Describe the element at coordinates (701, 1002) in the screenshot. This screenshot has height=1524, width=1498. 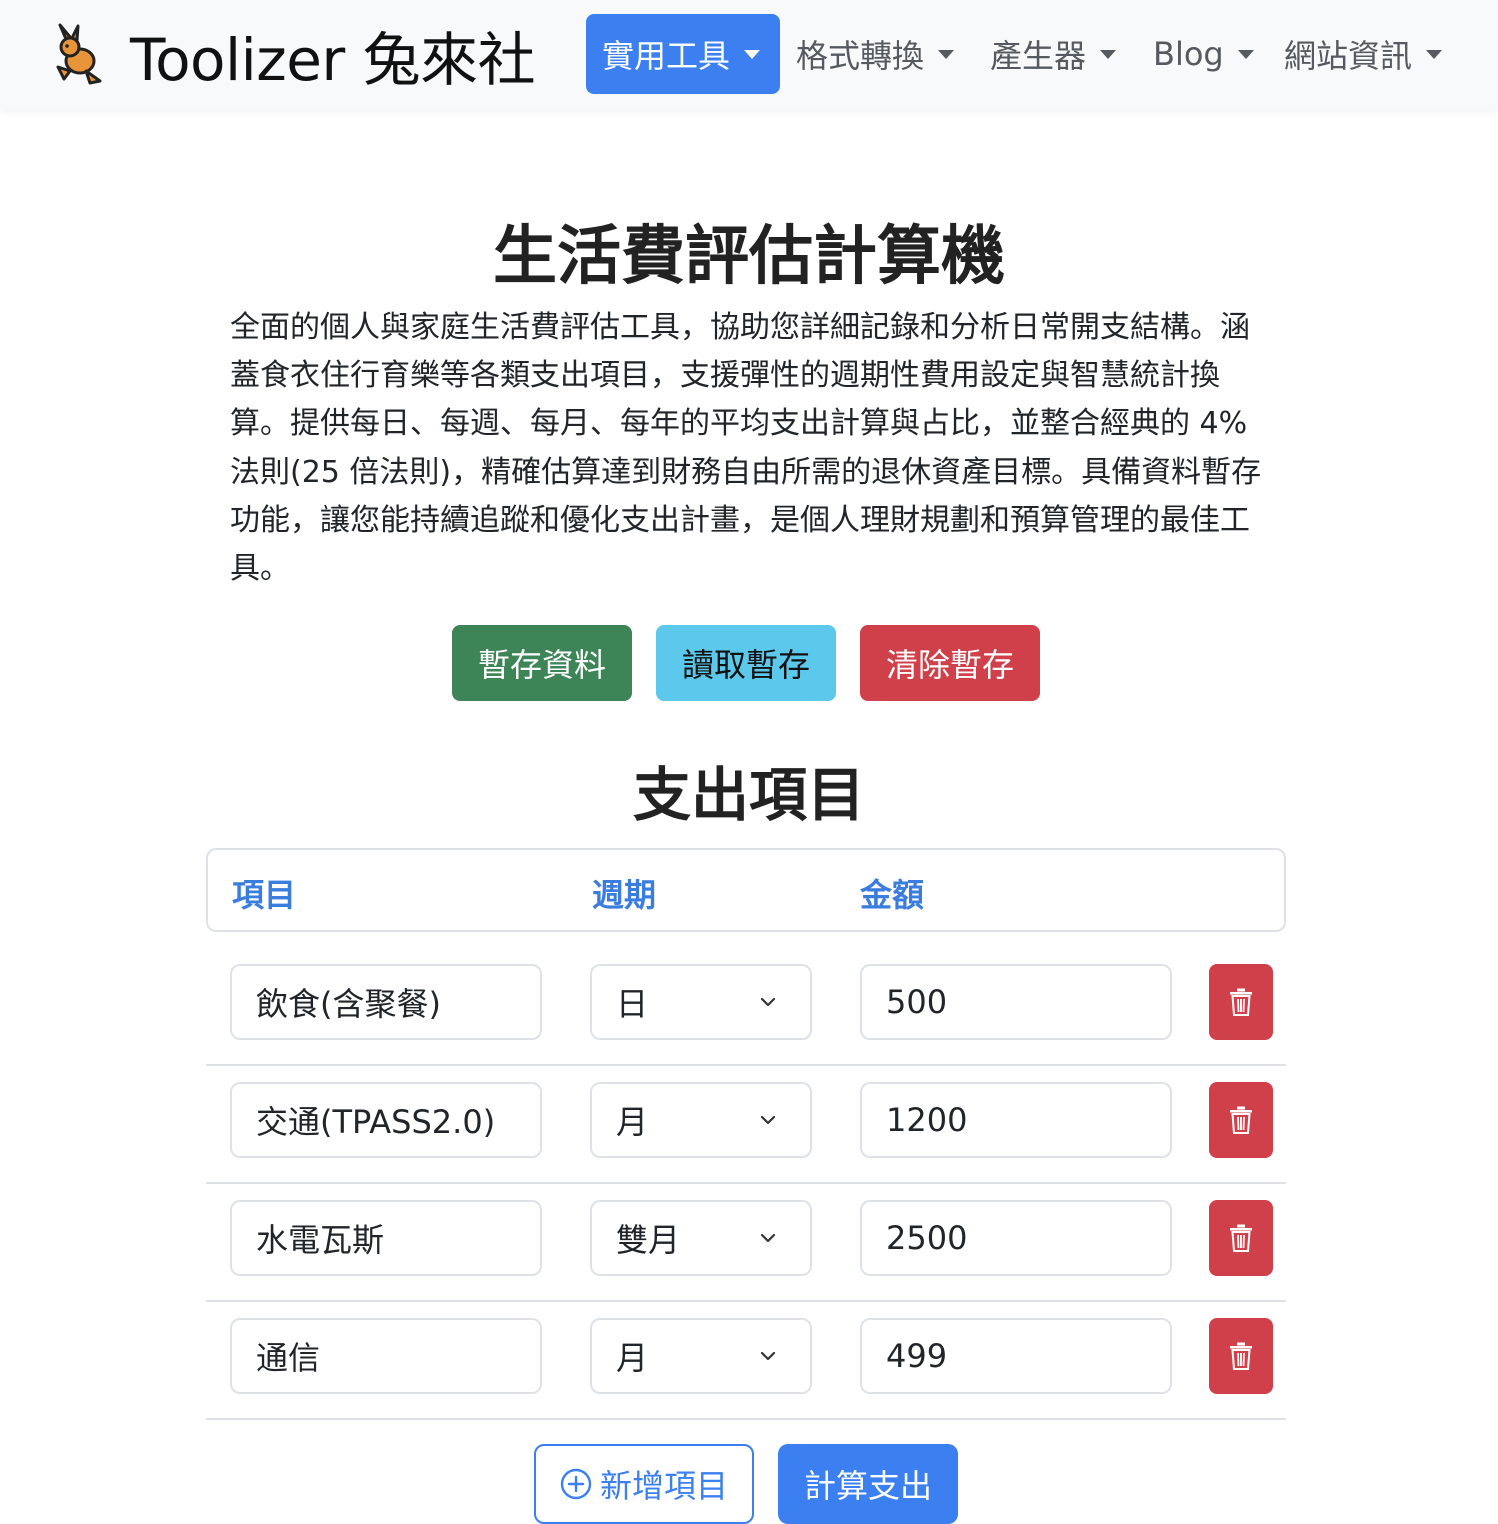
I see `period-select: 日` at that location.